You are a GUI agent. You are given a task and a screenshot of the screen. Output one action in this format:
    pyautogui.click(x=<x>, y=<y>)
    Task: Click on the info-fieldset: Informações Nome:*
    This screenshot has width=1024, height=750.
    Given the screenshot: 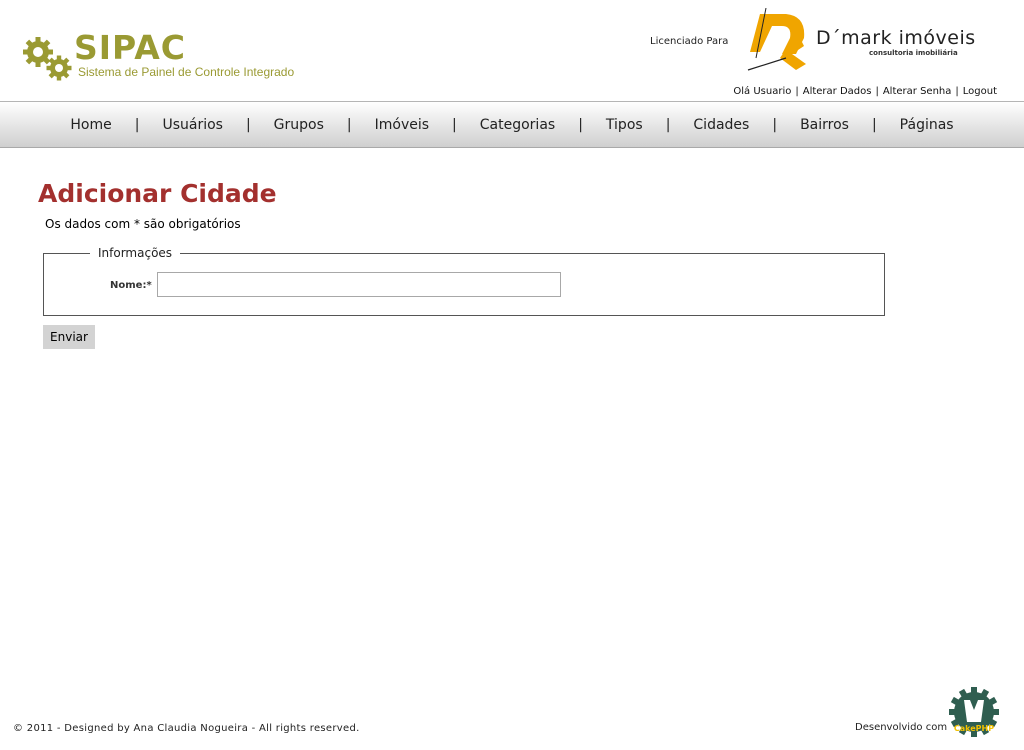 What is the action you would take?
    pyautogui.click(x=464, y=281)
    